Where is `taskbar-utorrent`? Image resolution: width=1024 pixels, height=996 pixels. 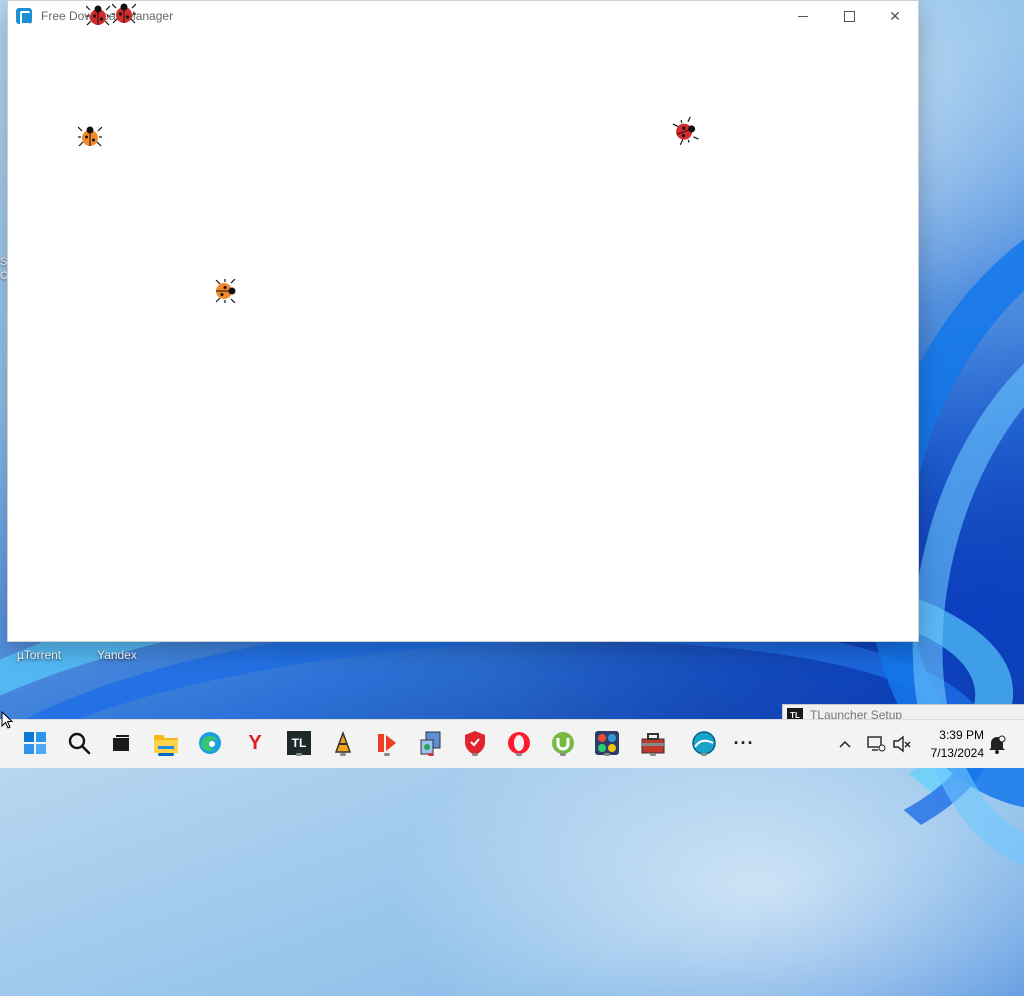
taskbar-utorrent is located at coordinates (563, 743).